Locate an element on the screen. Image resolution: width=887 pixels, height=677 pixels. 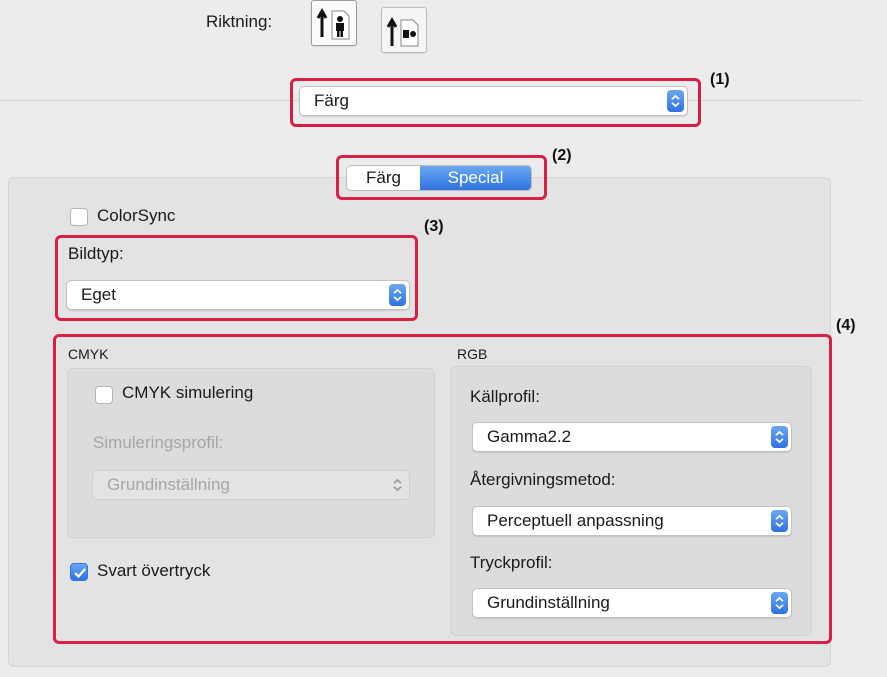
print-profile-value: Grundinställning is located at coordinates (548, 602).